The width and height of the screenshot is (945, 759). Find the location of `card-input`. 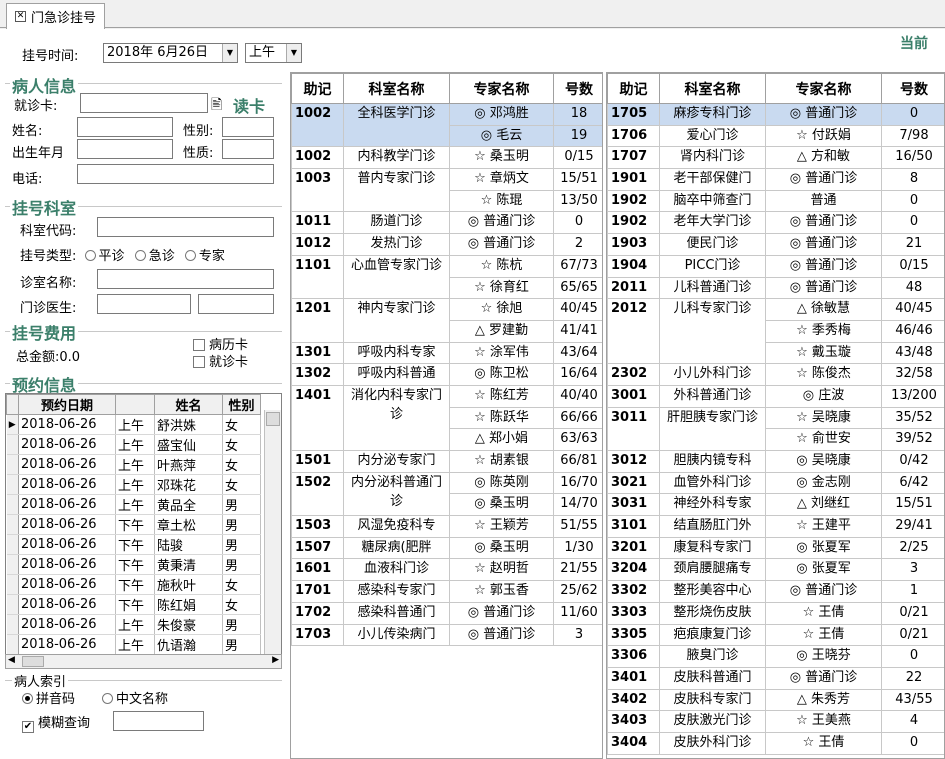

card-input is located at coordinates (144, 103).